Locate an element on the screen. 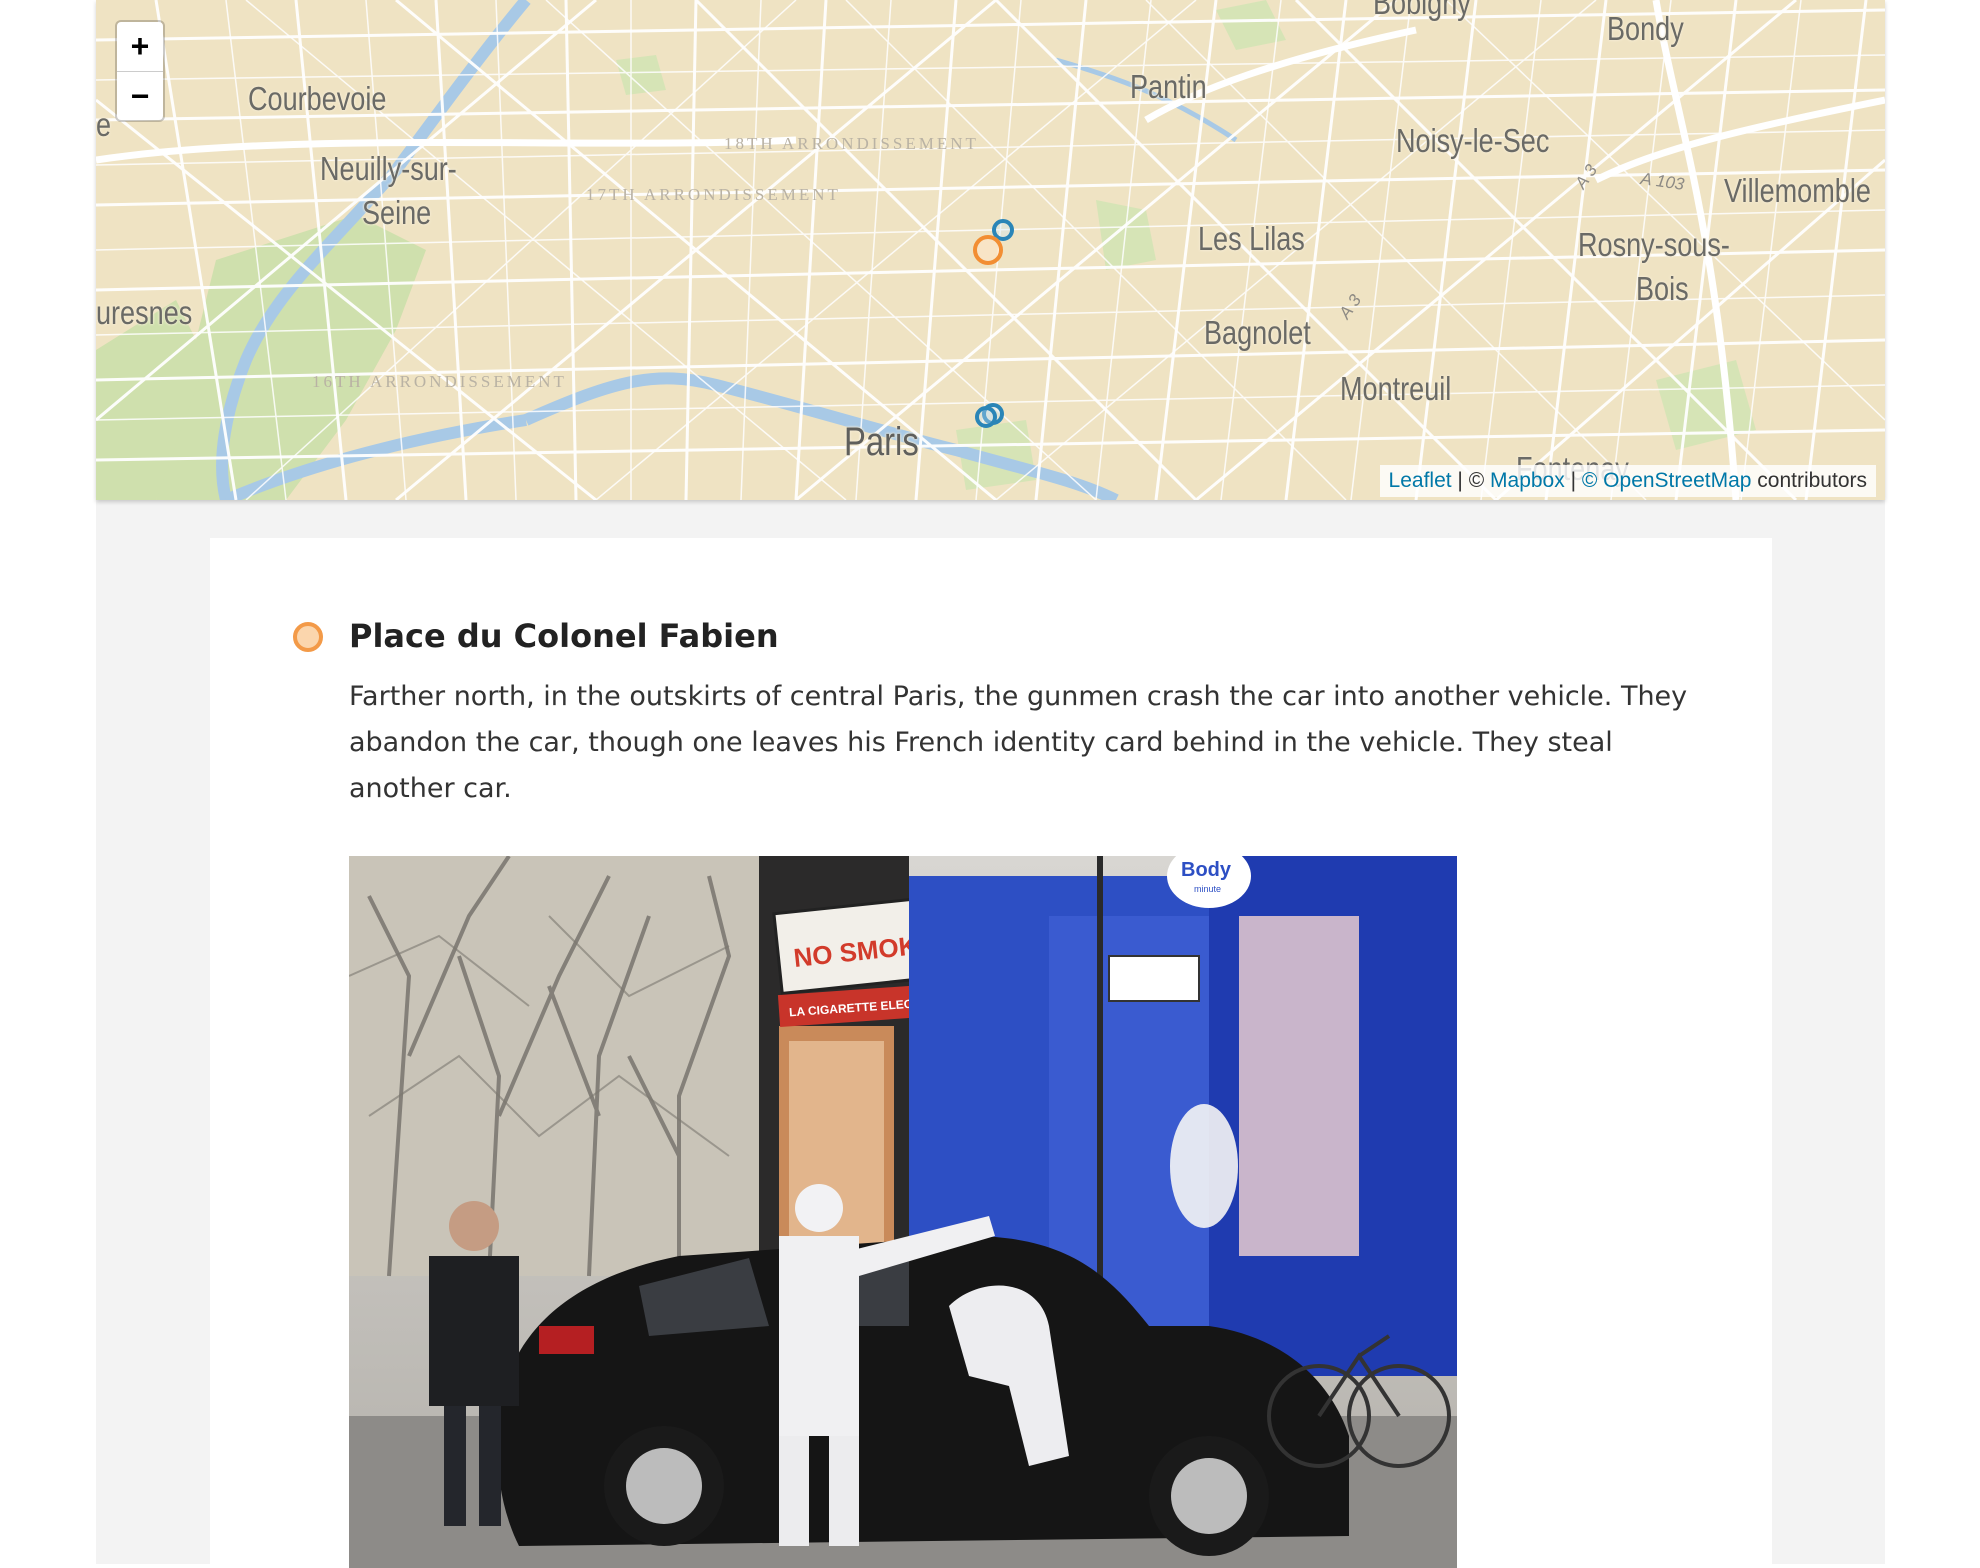 This screenshot has height=1568, width=1980. location-marker-icon is located at coordinates (308, 637).